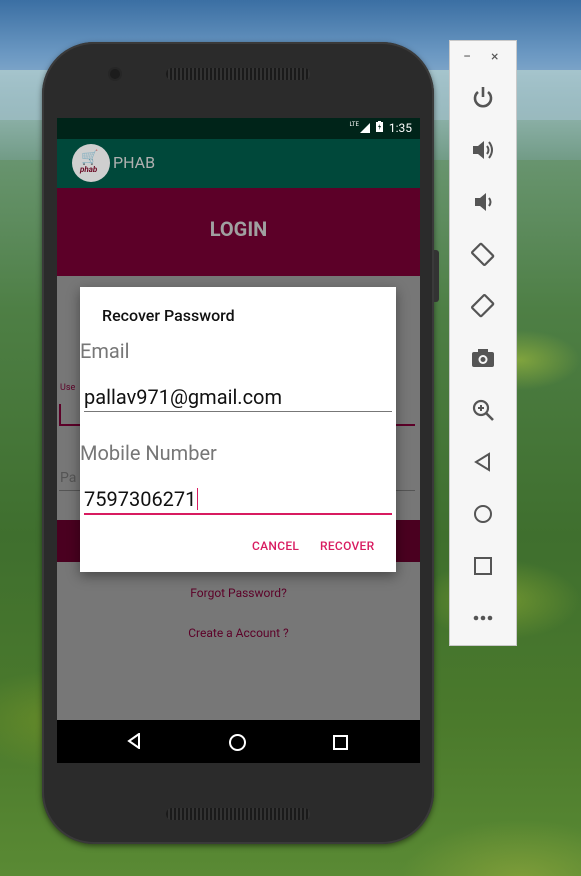 This screenshot has height=876, width=581. What do you see at coordinates (238, 74) in the screenshot?
I see `top-speaker` at bounding box center [238, 74].